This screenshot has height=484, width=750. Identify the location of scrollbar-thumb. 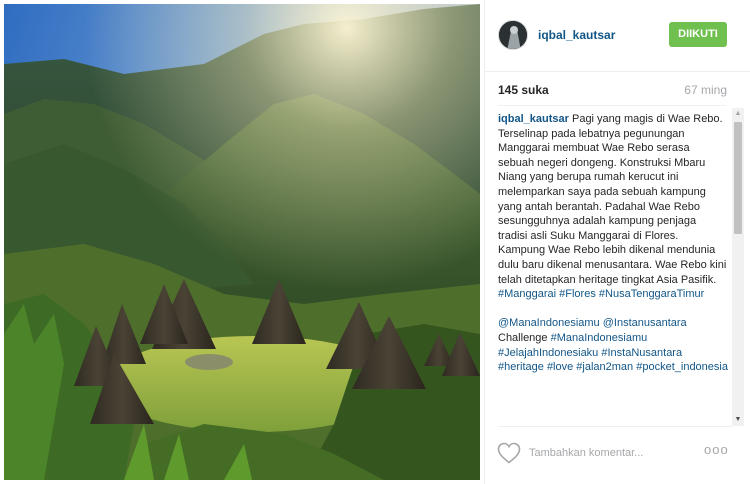
(738, 178).